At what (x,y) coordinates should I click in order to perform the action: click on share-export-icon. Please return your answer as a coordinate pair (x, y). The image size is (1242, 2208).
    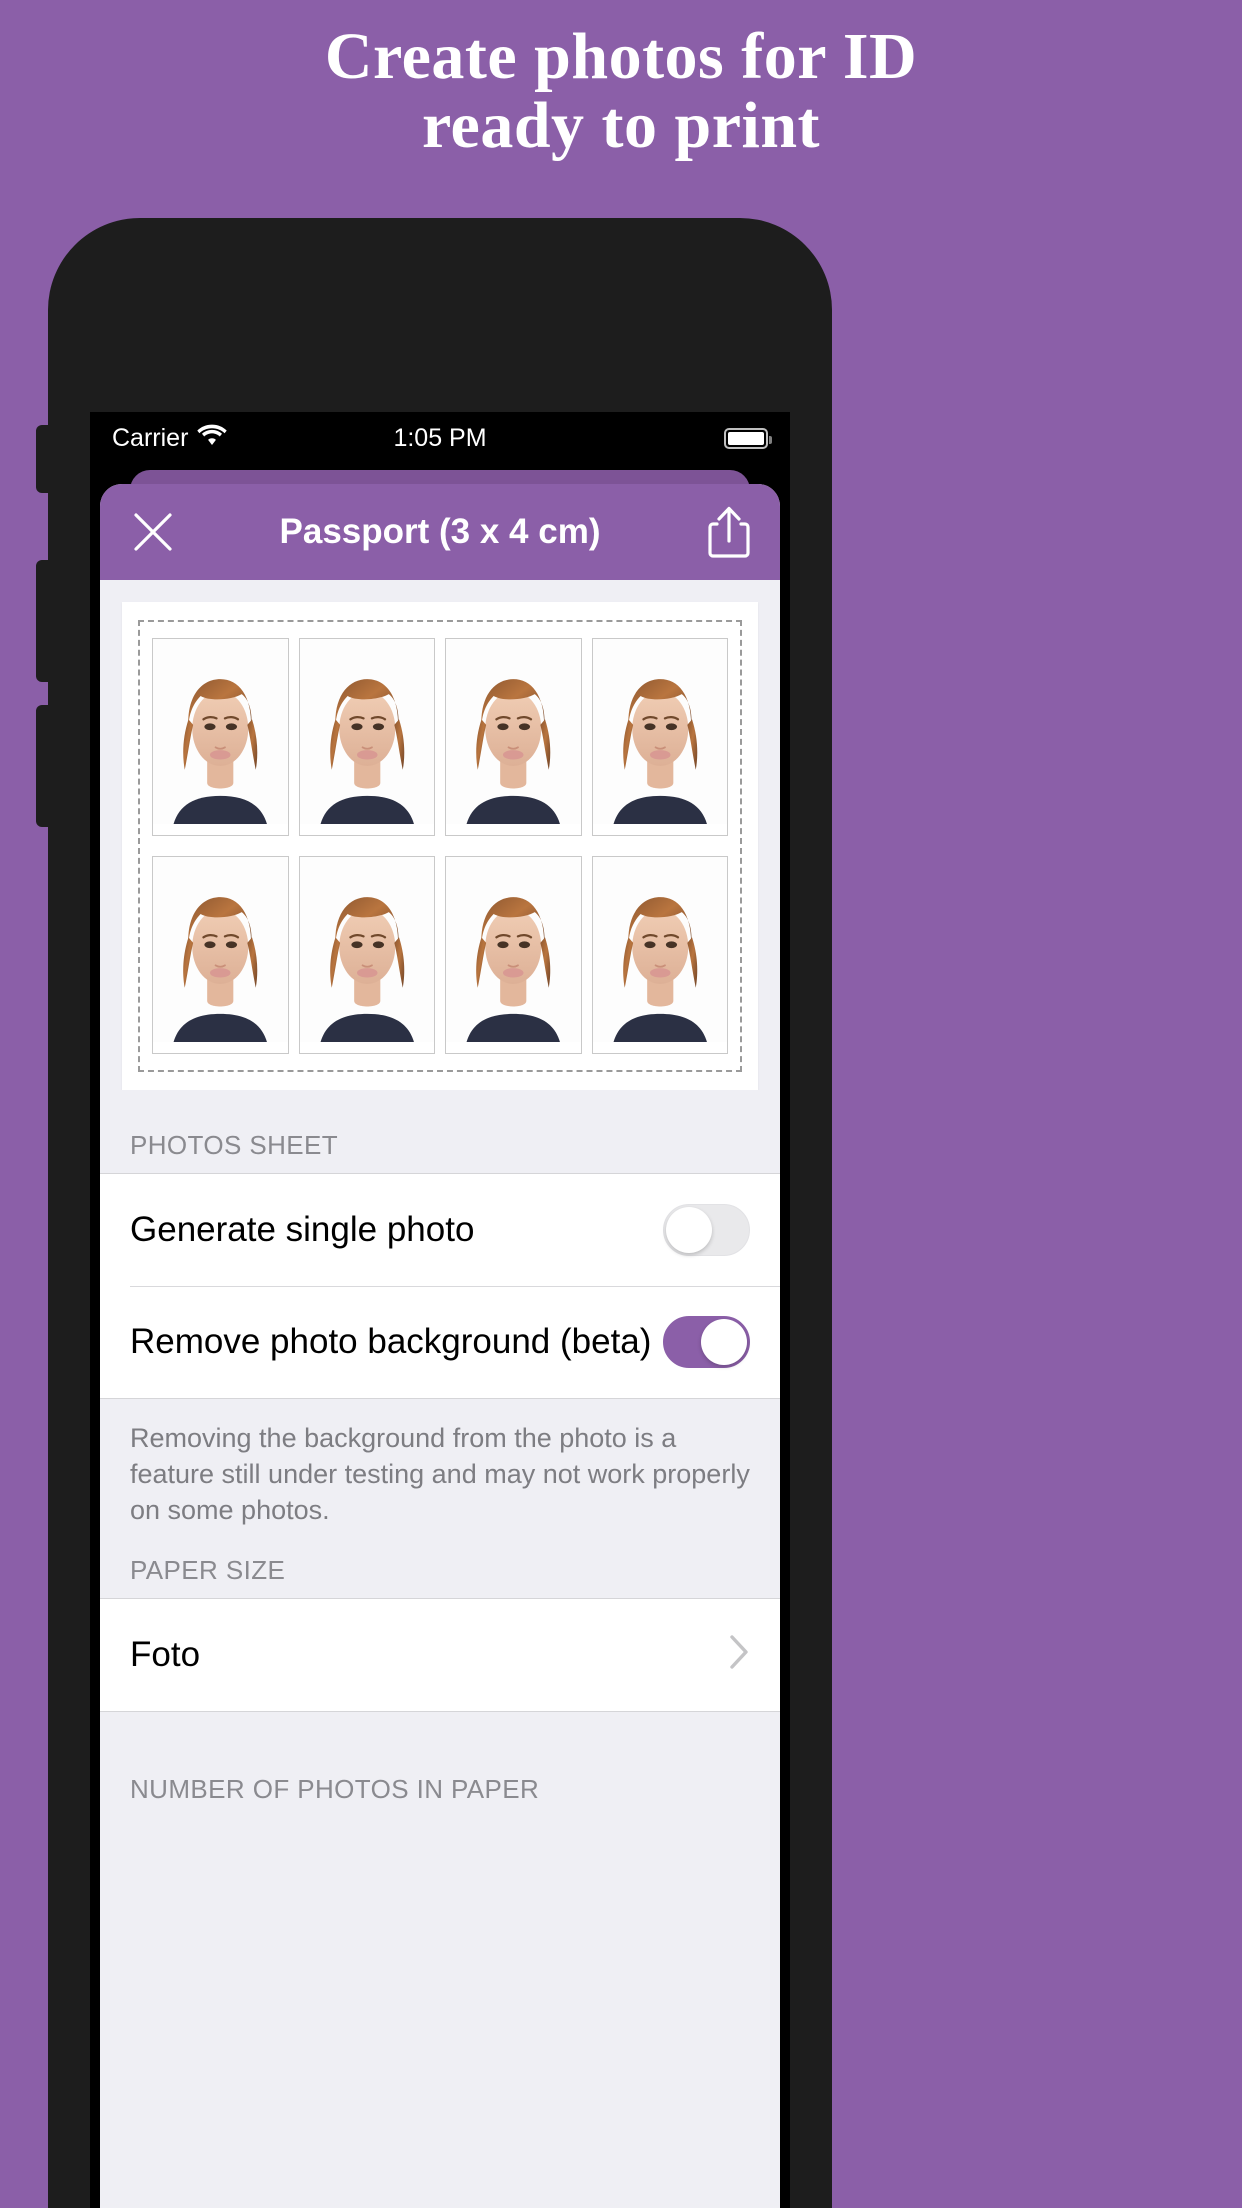
    Looking at the image, I should click on (729, 532).